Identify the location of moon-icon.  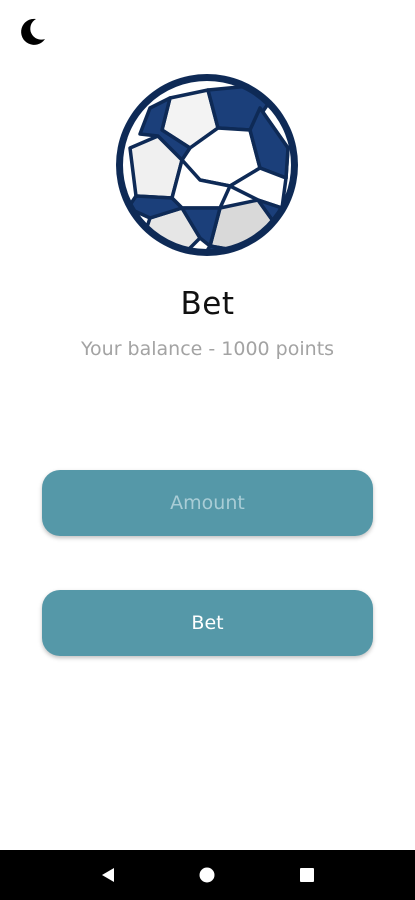
(33, 31).